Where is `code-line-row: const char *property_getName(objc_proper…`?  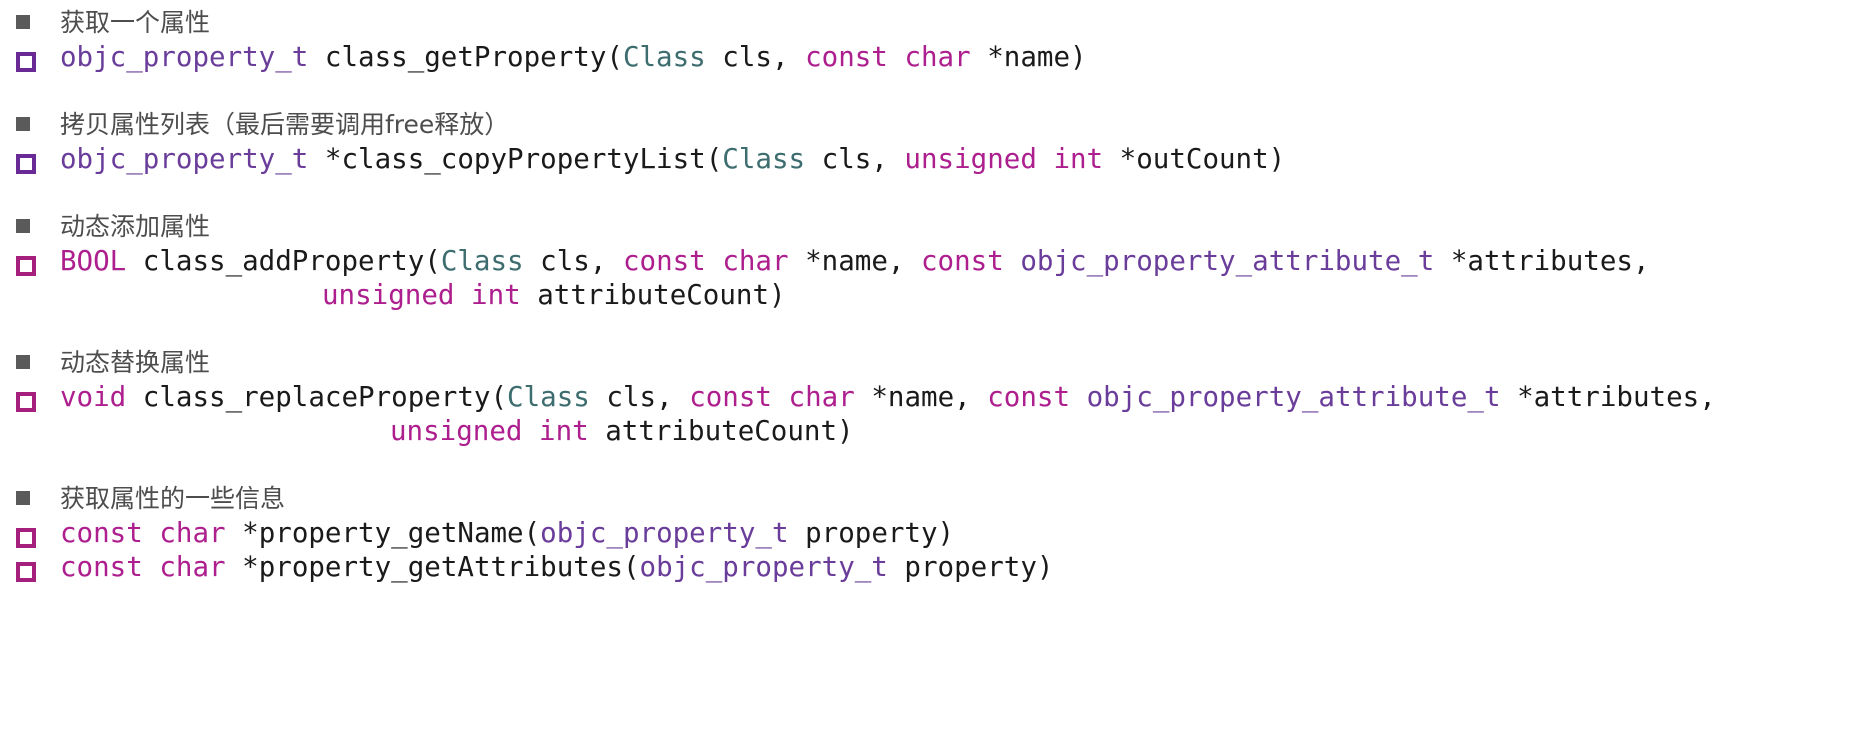
code-line-row: const char *property_getName(objc_proper… is located at coordinates (933, 533).